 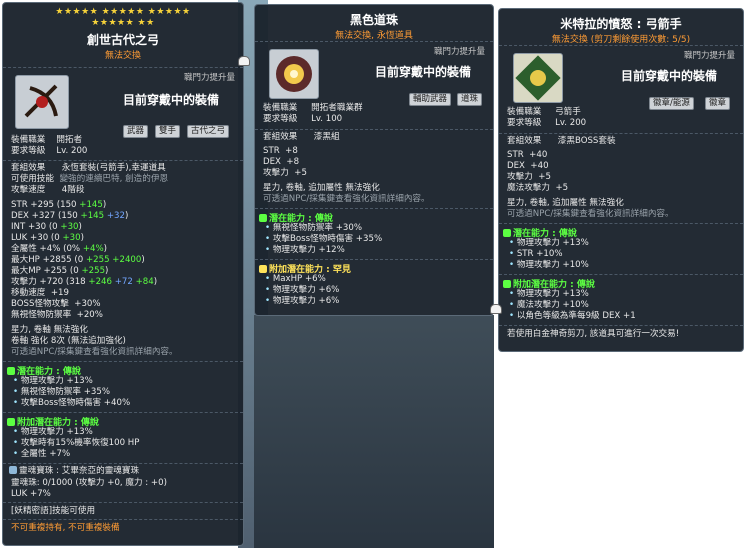 What do you see at coordinates (552, 305) in the screenshot?
I see `additional-potential-line: 魔法攻擊力 +10%` at bounding box center [552, 305].